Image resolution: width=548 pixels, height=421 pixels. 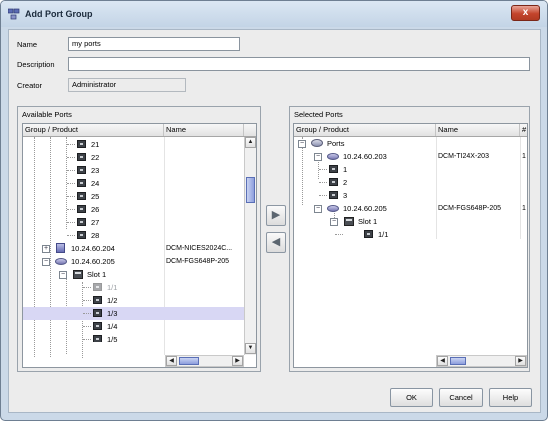 What do you see at coordinates (250, 348) in the screenshot?
I see `scroll-down-icon: ▼` at bounding box center [250, 348].